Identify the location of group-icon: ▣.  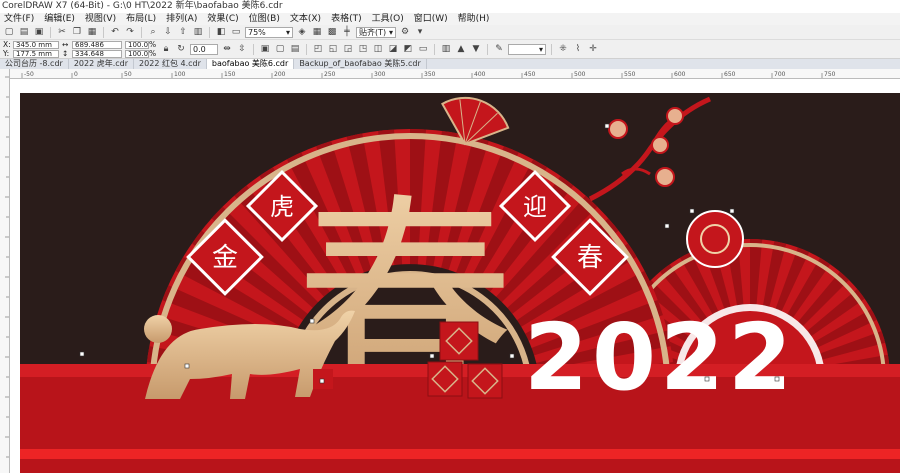
(265, 49).